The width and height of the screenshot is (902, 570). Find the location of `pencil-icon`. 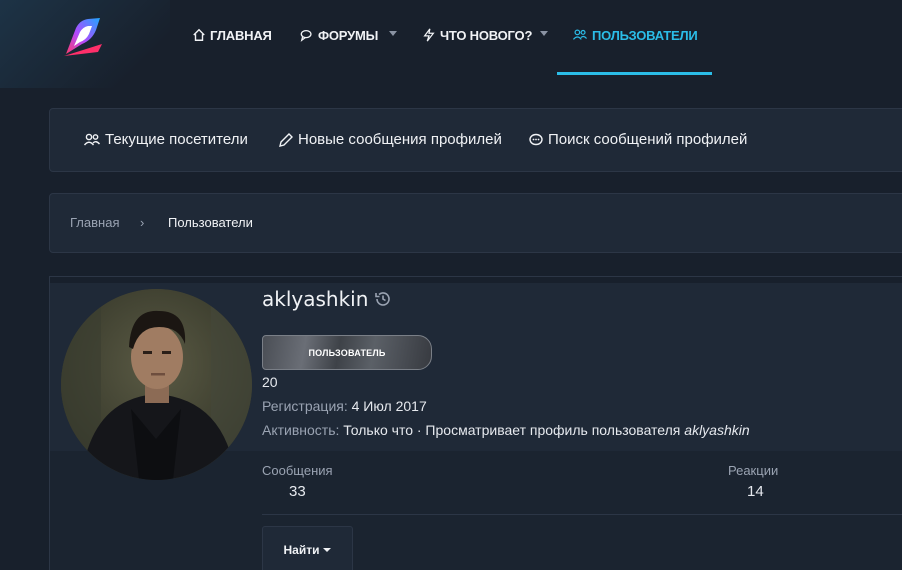

pencil-icon is located at coordinates (286, 139).